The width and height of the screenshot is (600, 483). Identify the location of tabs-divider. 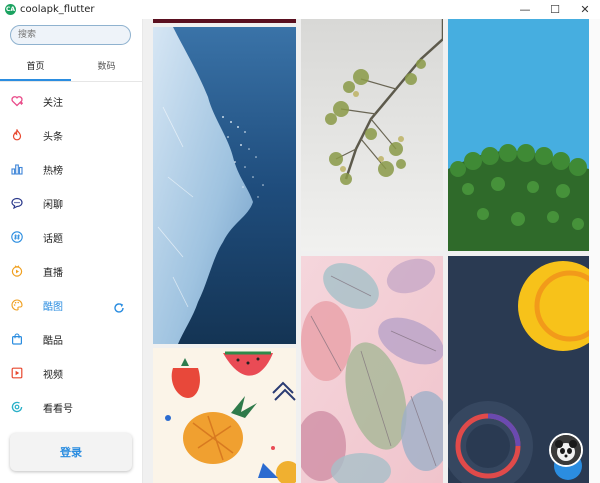
(71, 81).